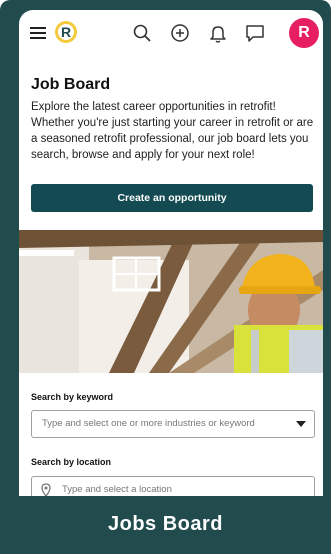 The image size is (331, 554). Describe the element at coordinates (255, 33) in the screenshot. I see `chat-icon` at that location.